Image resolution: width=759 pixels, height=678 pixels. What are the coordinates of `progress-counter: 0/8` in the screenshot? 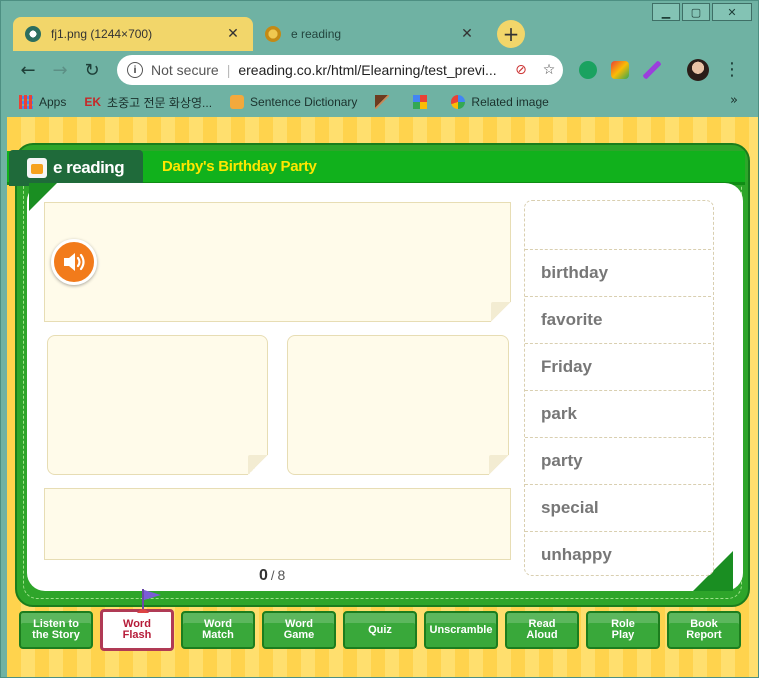 It's located at (272, 575).